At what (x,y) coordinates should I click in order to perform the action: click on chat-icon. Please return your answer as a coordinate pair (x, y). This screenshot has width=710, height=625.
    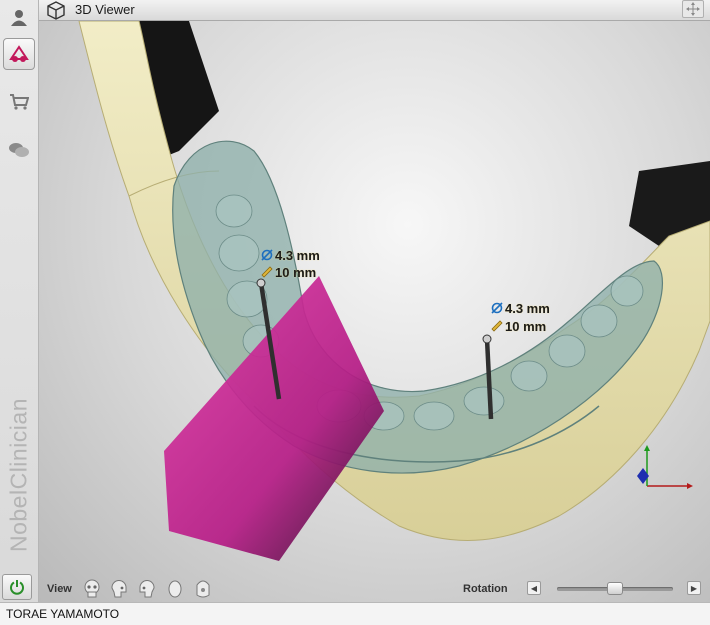
    Looking at the image, I should click on (19, 150).